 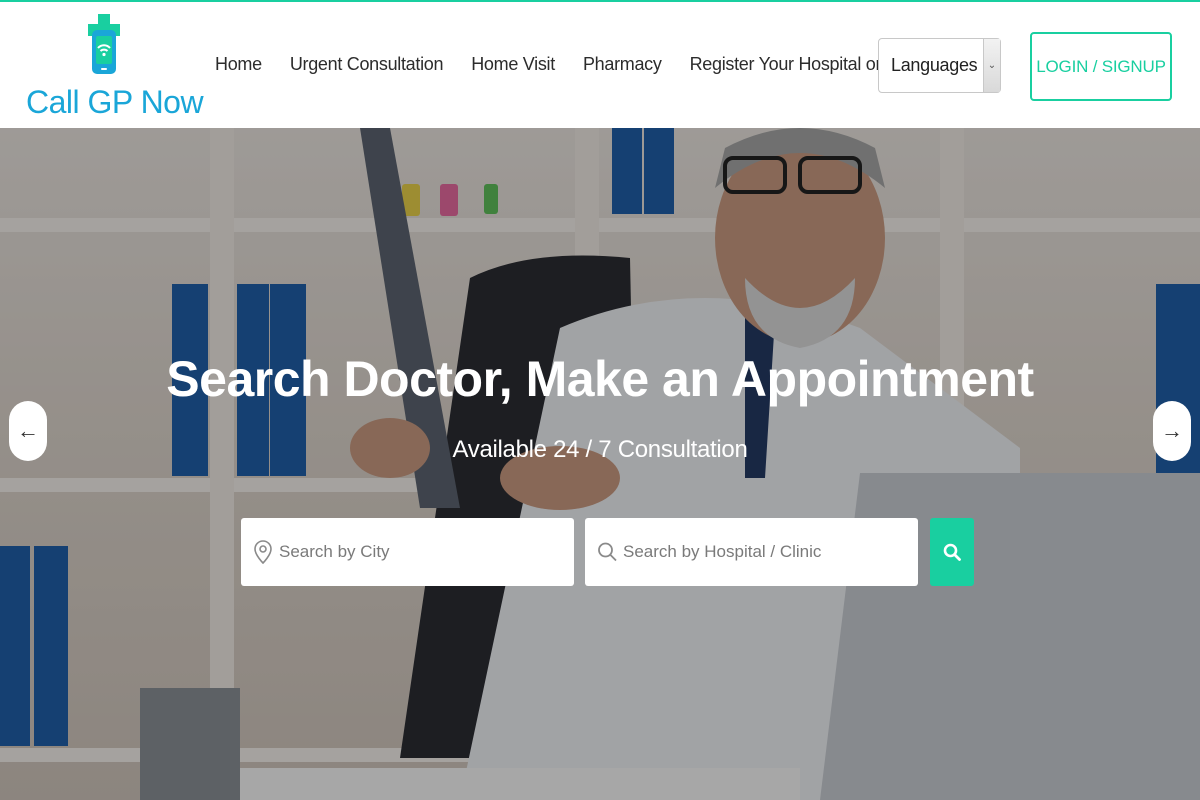 I want to click on phone-cross-logo-icon, so click(x=104, y=44).